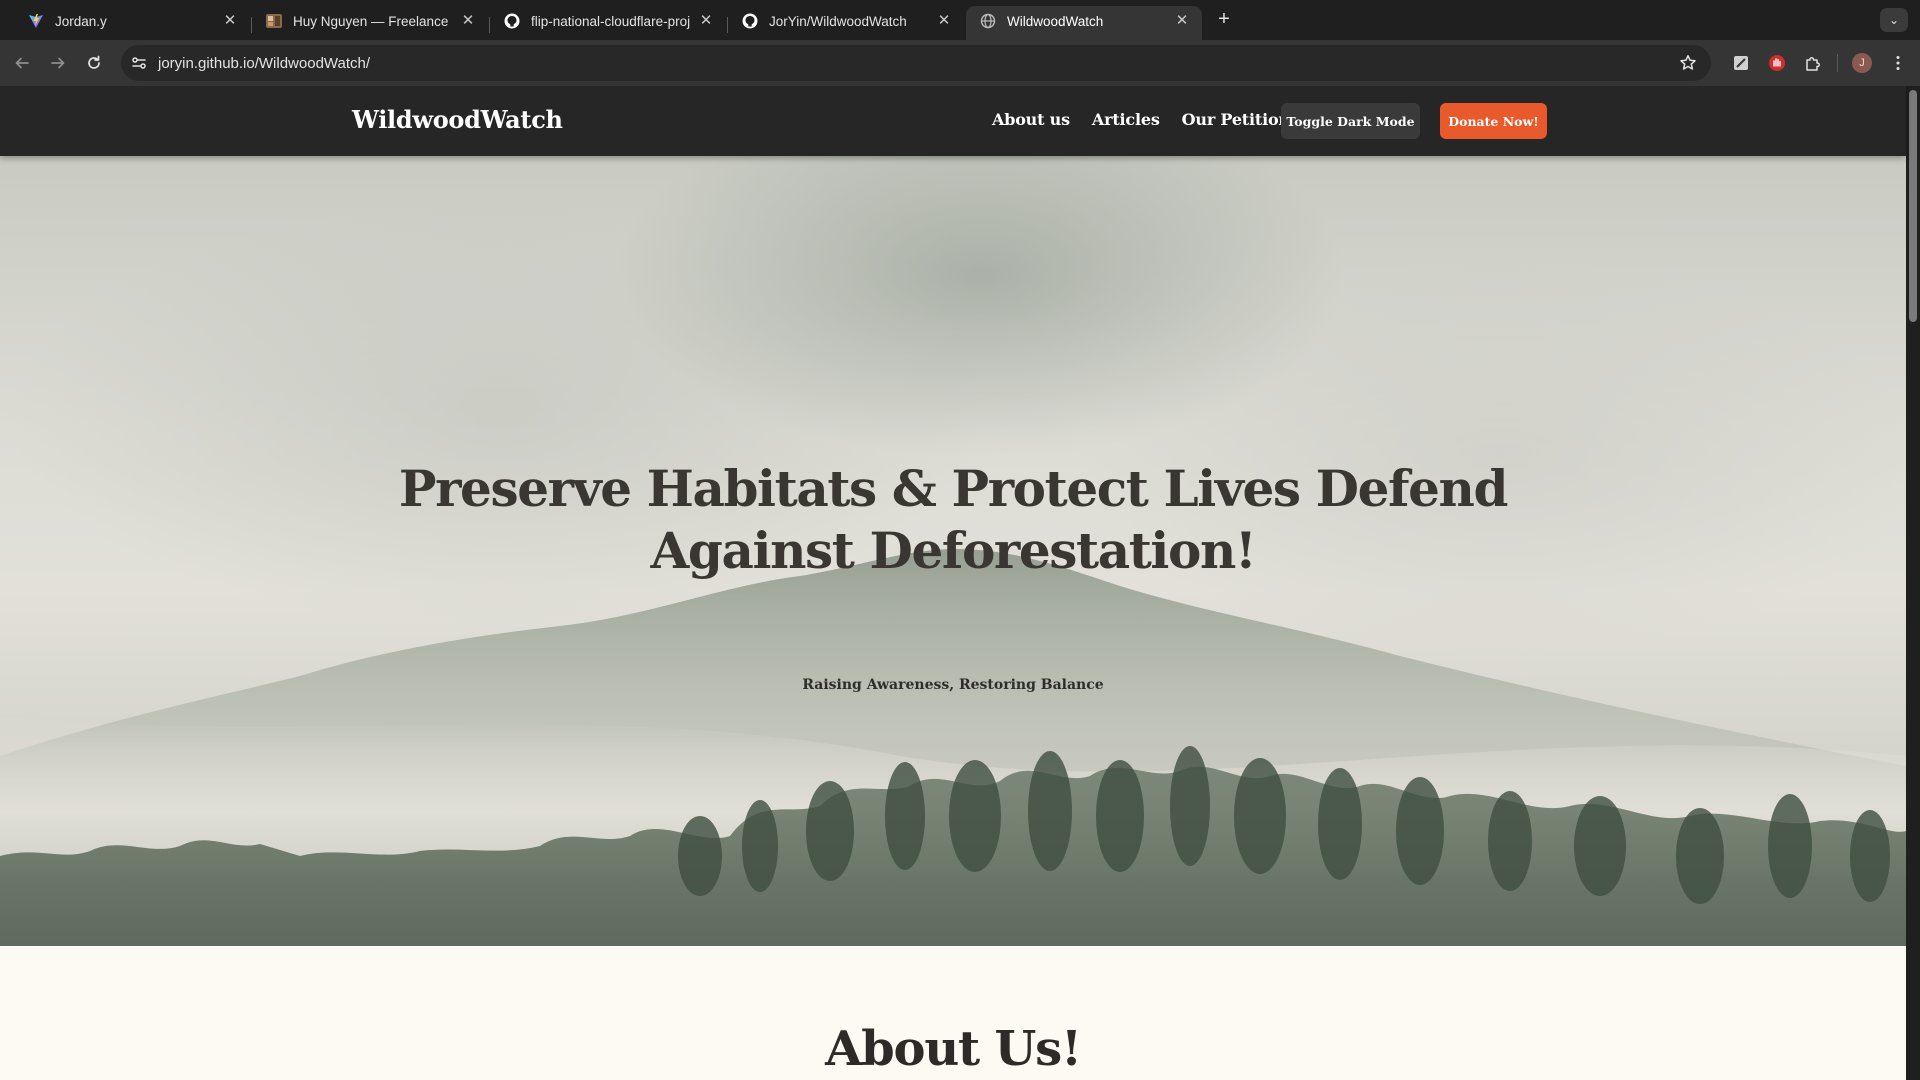 Image resolution: width=1920 pixels, height=1080 pixels. I want to click on address-bar: joryin.github.io/WildwoodWatch/, so click(916, 63).